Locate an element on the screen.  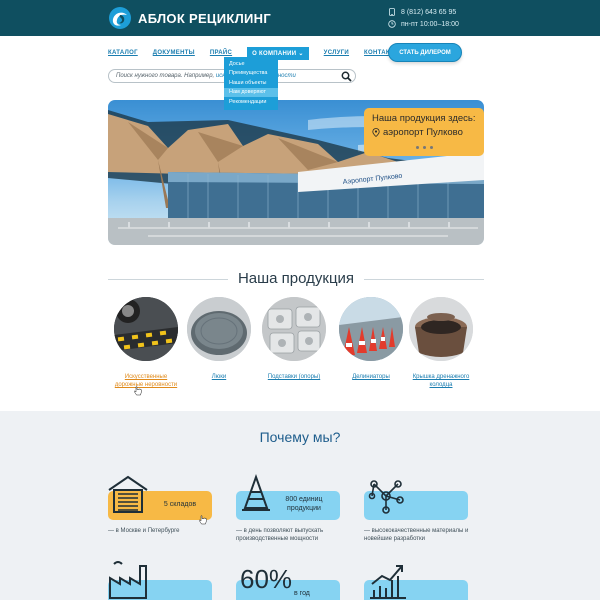
product-card-delineators: Делиниаторы is located at coordinates (371, 339).